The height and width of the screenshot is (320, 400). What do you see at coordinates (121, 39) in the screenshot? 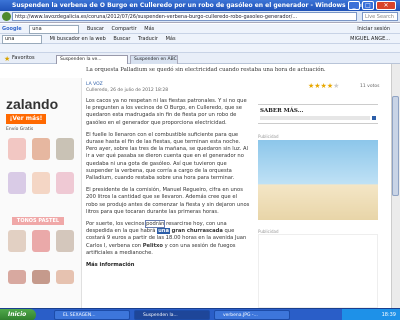
I see `links-search-button: Buscar` at bounding box center [121, 39].